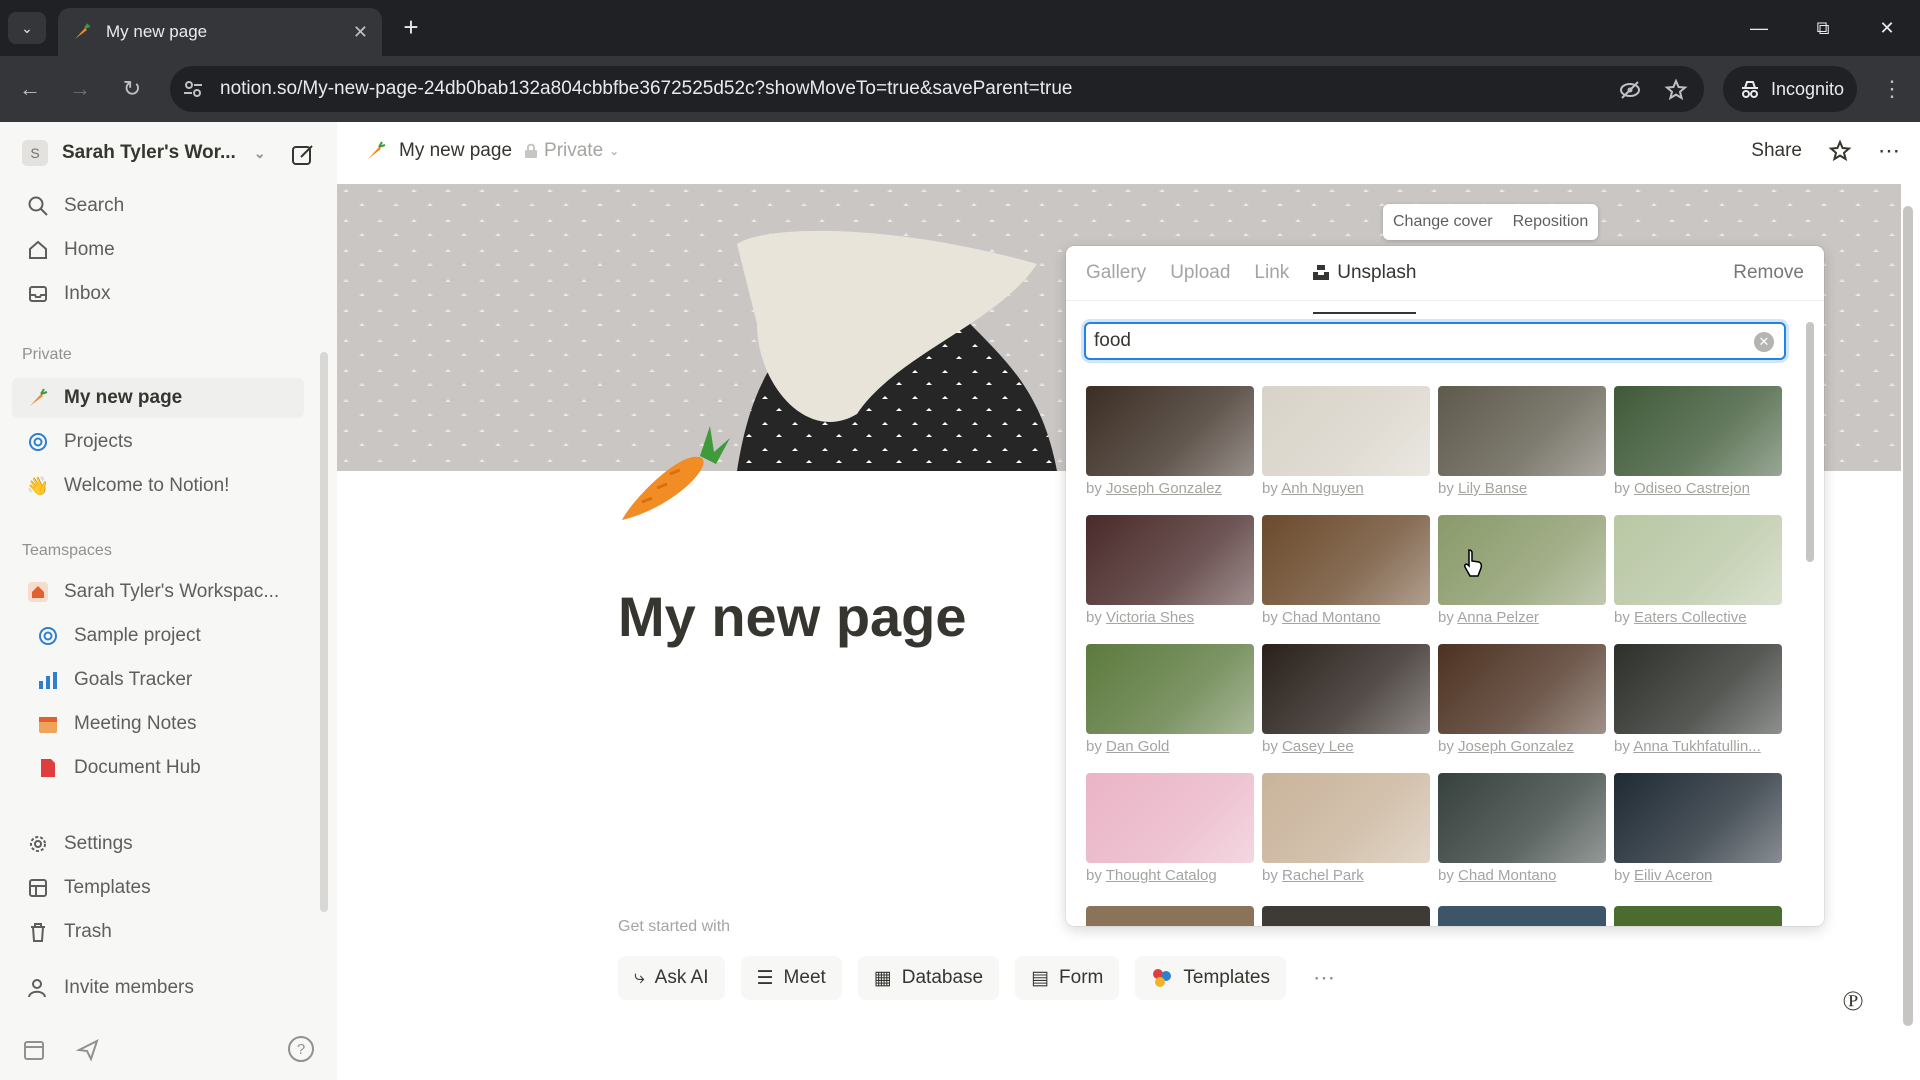 The width and height of the screenshot is (1920, 1080). What do you see at coordinates (158, 206) in the screenshot?
I see `sidebar-search: Search` at bounding box center [158, 206].